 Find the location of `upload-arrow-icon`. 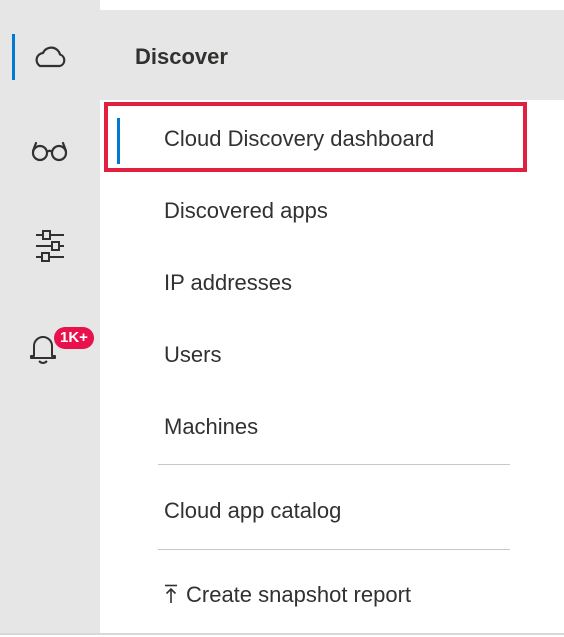

upload-arrow-icon is located at coordinates (171, 597).